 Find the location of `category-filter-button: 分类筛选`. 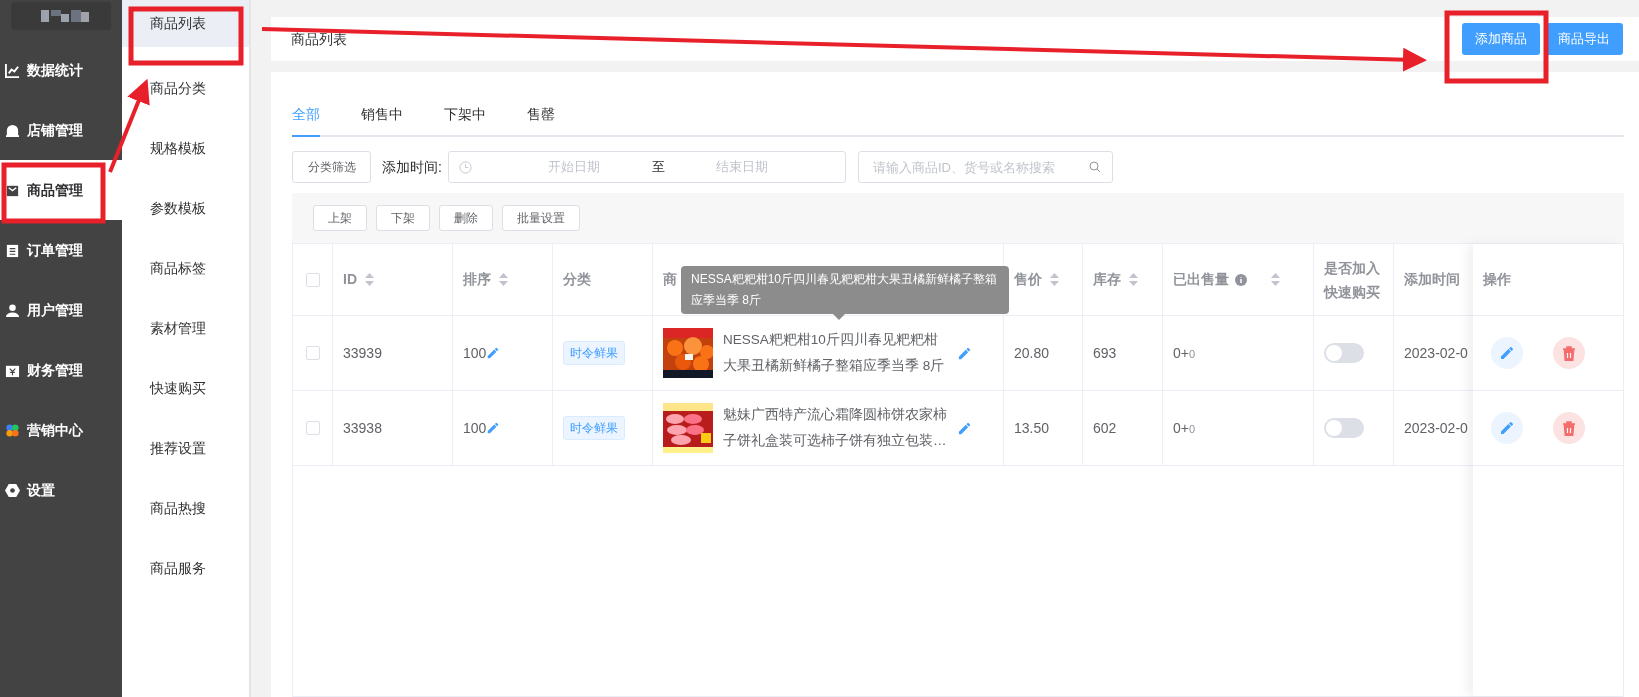

category-filter-button: 分类筛选 is located at coordinates (331, 167).